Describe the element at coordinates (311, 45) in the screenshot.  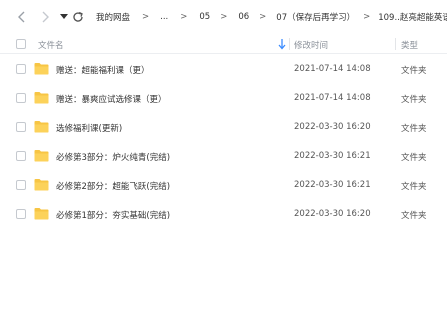
I see `column-header-modified: 修改时间` at that location.